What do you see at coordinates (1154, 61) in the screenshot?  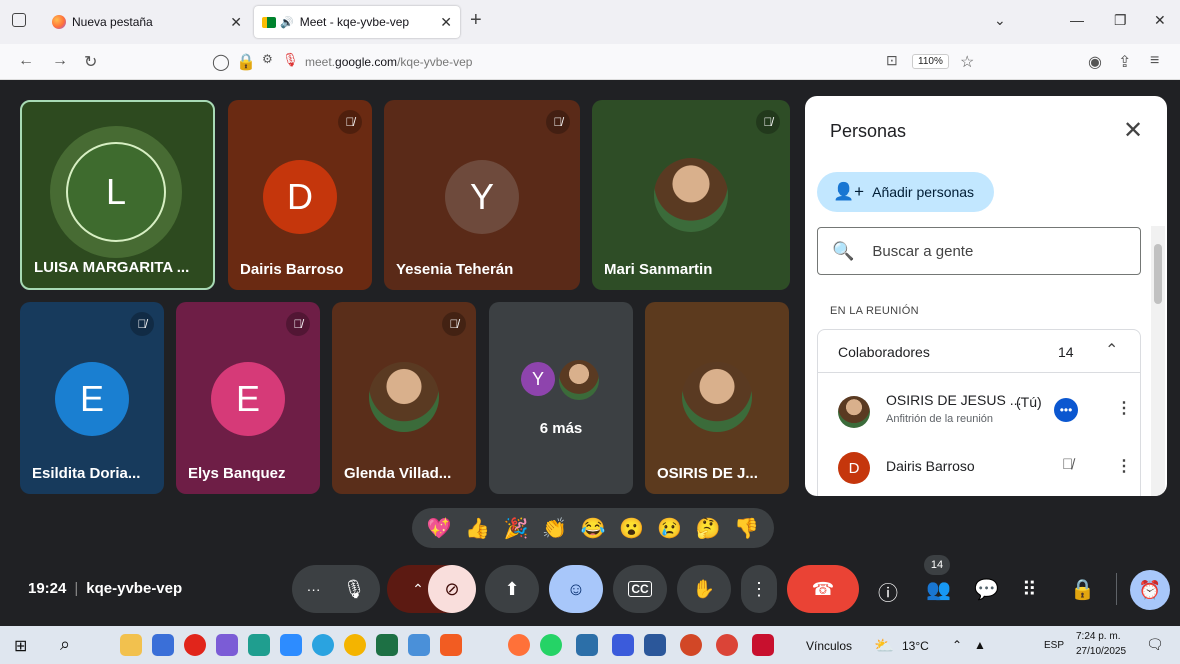 I see `menu-icon: ≡` at bounding box center [1154, 61].